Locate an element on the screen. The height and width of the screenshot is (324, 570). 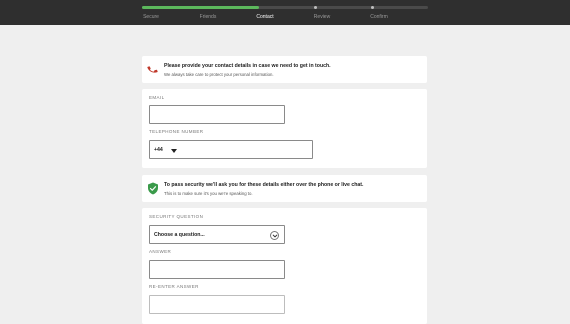
answer-label: ANSWER is located at coordinates (160, 251).